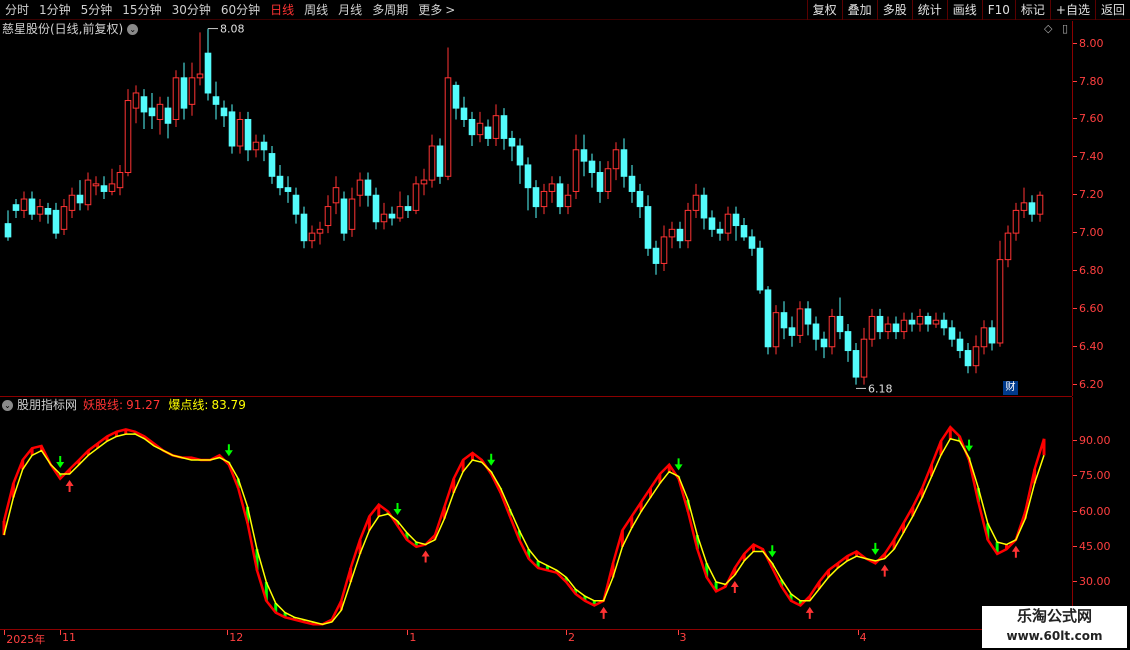 This screenshot has width=1130, height=650. I want to click on toolbar-button-5: F10, so click(998, 10).